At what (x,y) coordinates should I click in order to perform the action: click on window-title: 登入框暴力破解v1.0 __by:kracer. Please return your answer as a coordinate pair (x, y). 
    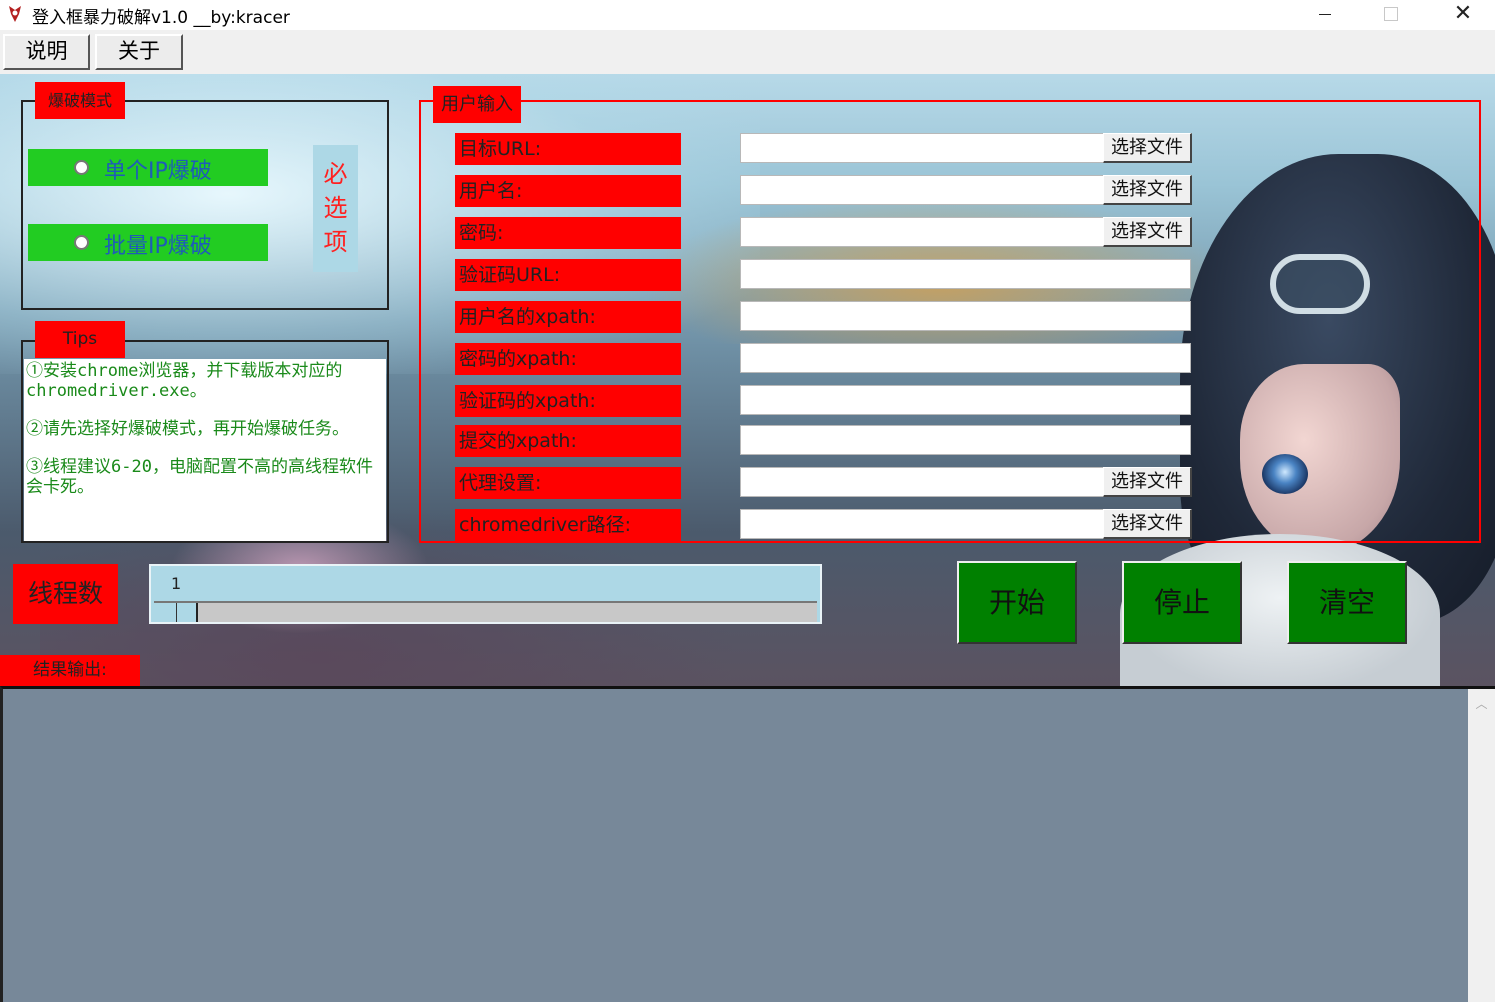
    Looking at the image, I should click on (161, 18).